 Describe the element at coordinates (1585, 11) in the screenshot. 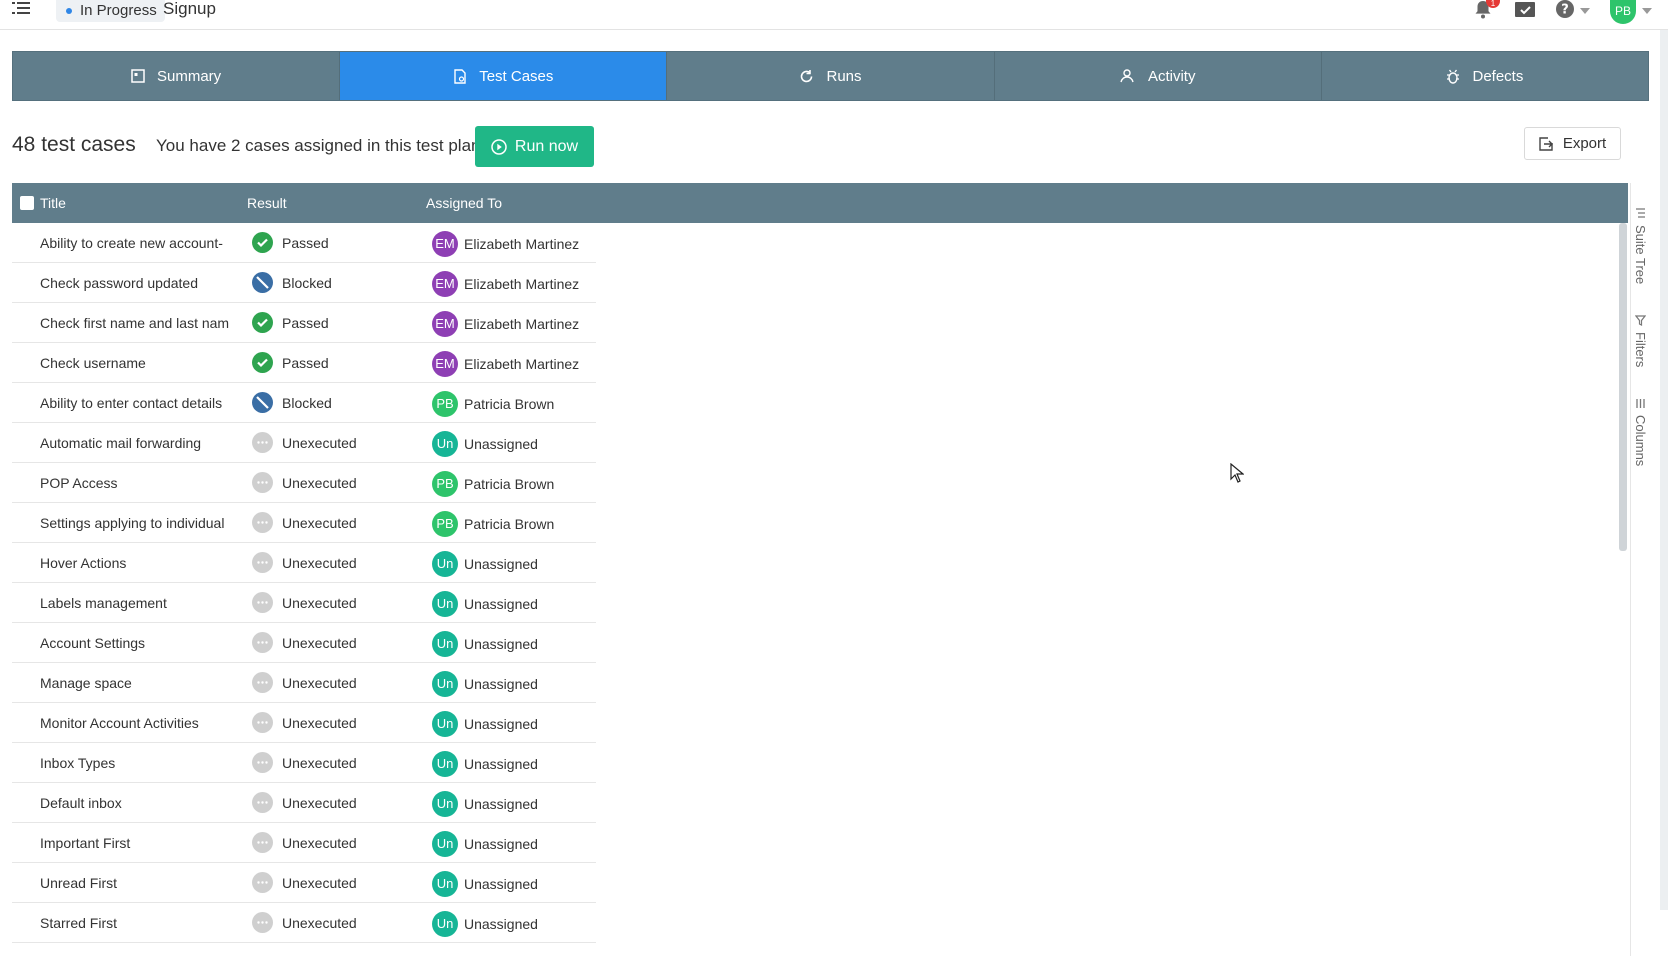

I see `help-caret-icon` at that location.